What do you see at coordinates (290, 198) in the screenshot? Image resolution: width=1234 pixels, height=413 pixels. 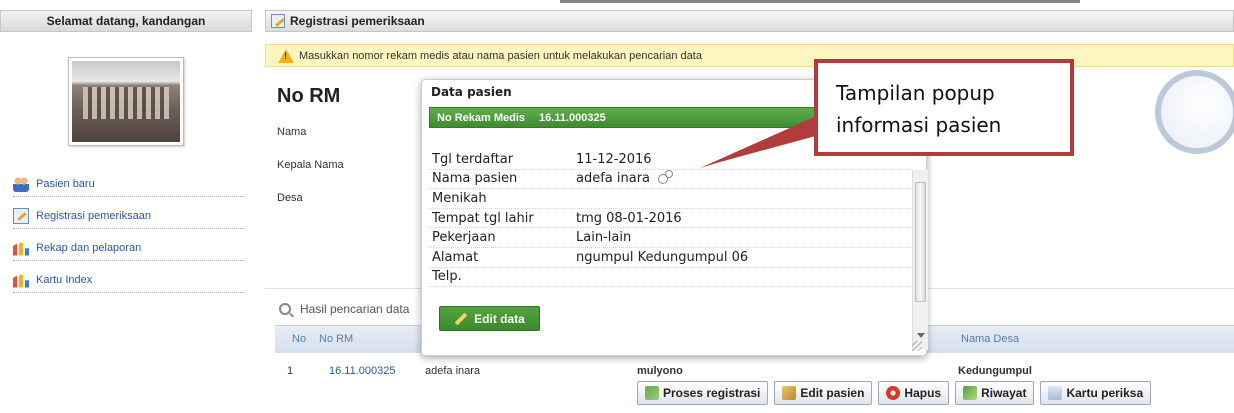 I see `label-desa: Desa` at bounding box center [290, 198].